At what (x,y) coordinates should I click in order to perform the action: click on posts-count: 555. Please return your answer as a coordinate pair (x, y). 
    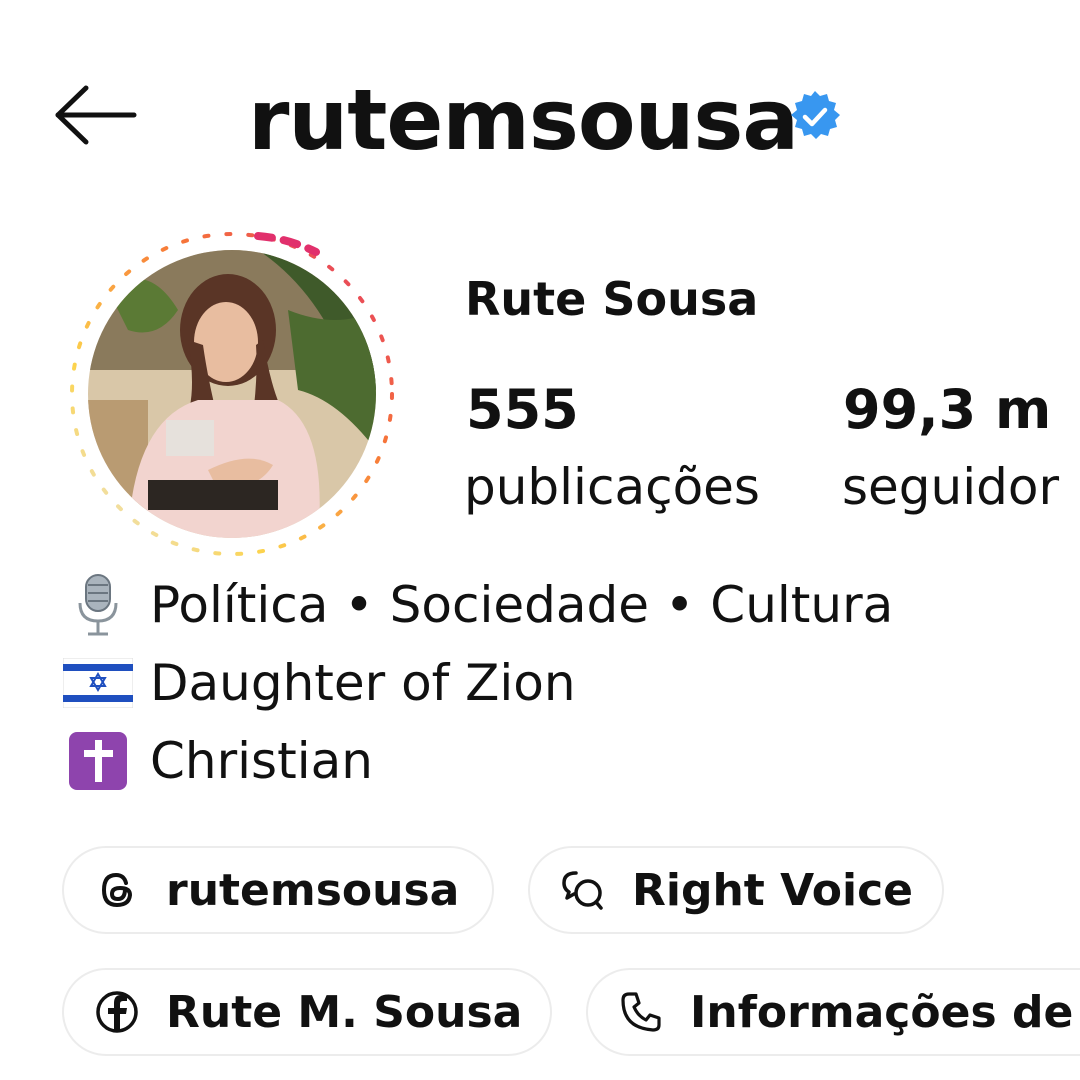
    Looking at the image, I should click on (522, 409).